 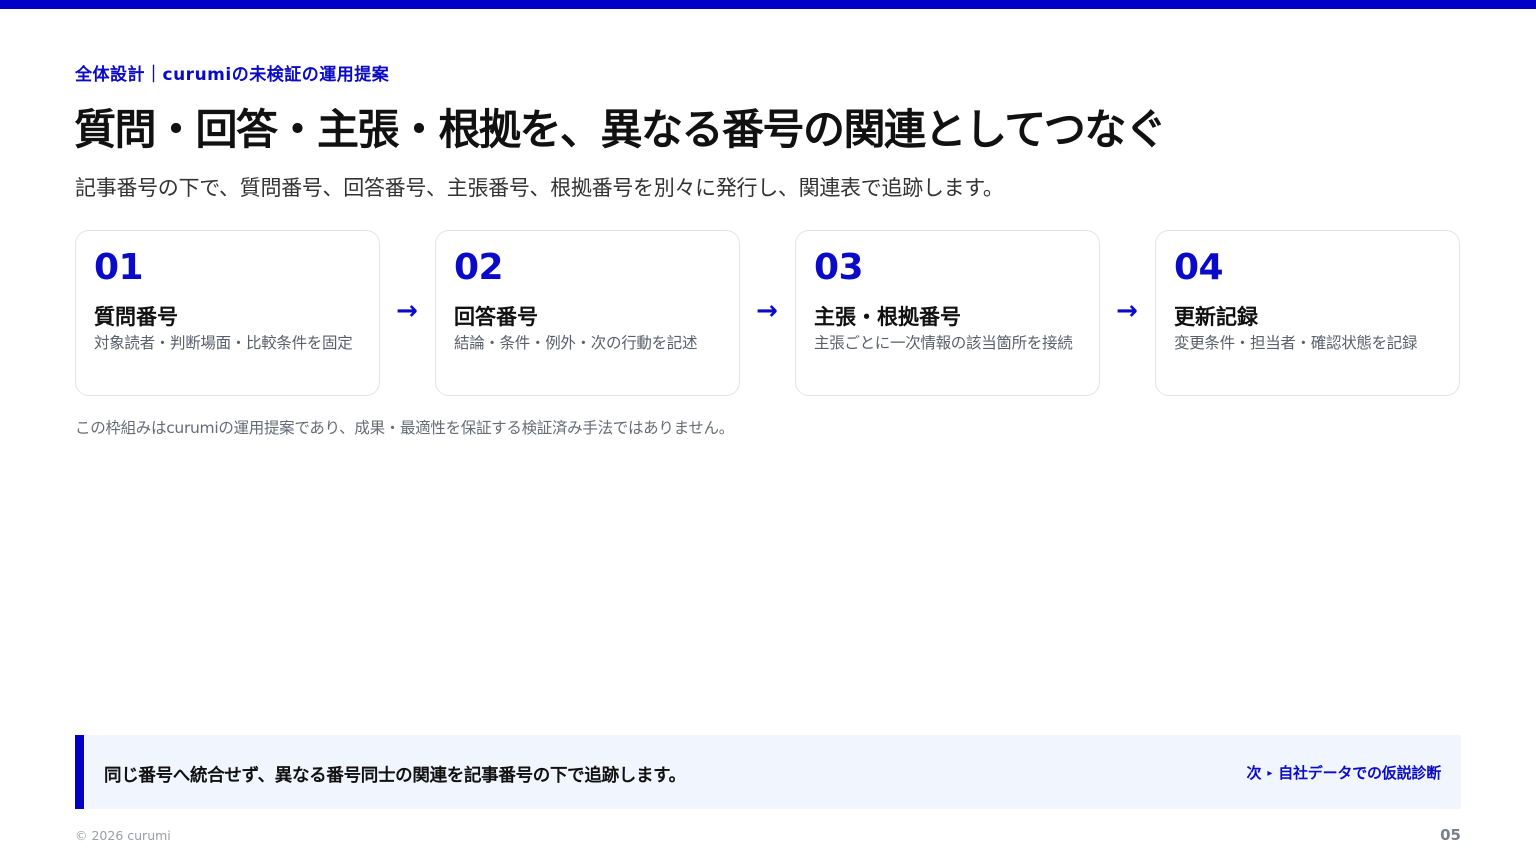 I want to click on step-card-4: 04 更新記録 変更条件・担当者・確認状態を記録, so click(x=1307, y=313).